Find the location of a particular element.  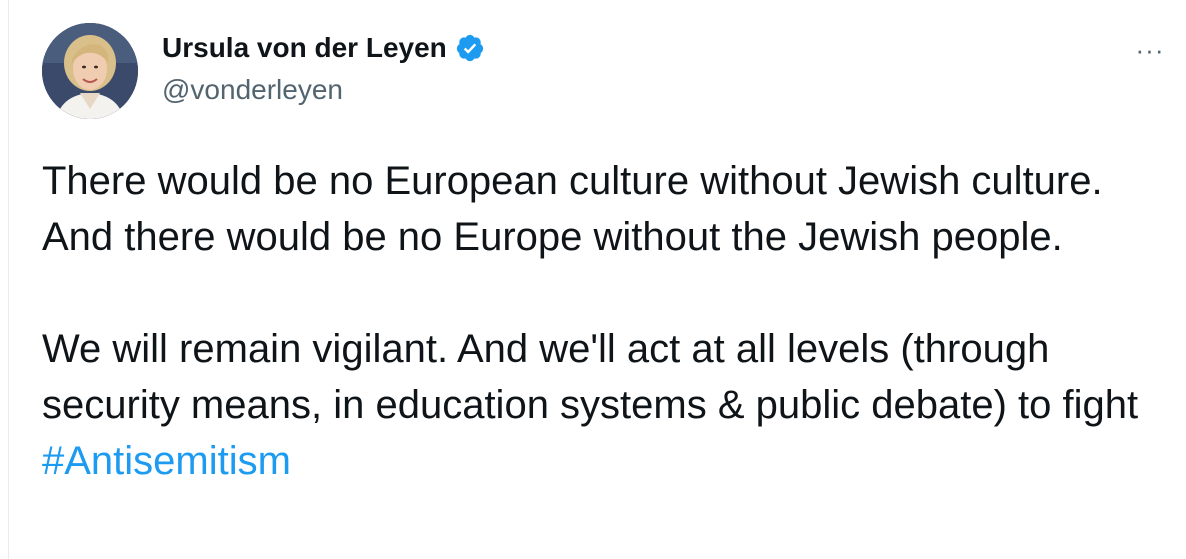

avatar-image is located at coordinates (90, 71).